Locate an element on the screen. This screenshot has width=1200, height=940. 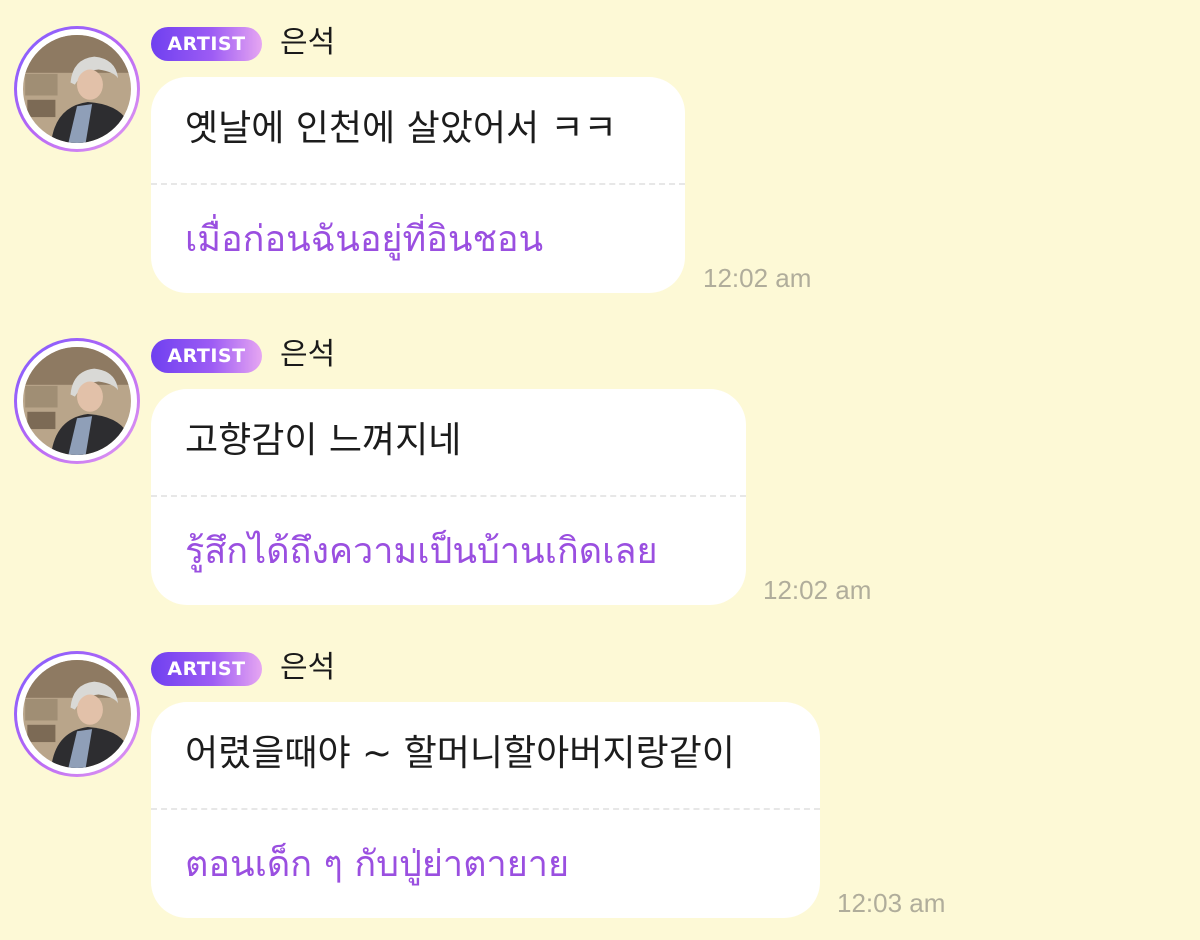
message-text: 어렸을때야 ~ 할머니할아버지랑같이 is located at coordinates (460, 753).